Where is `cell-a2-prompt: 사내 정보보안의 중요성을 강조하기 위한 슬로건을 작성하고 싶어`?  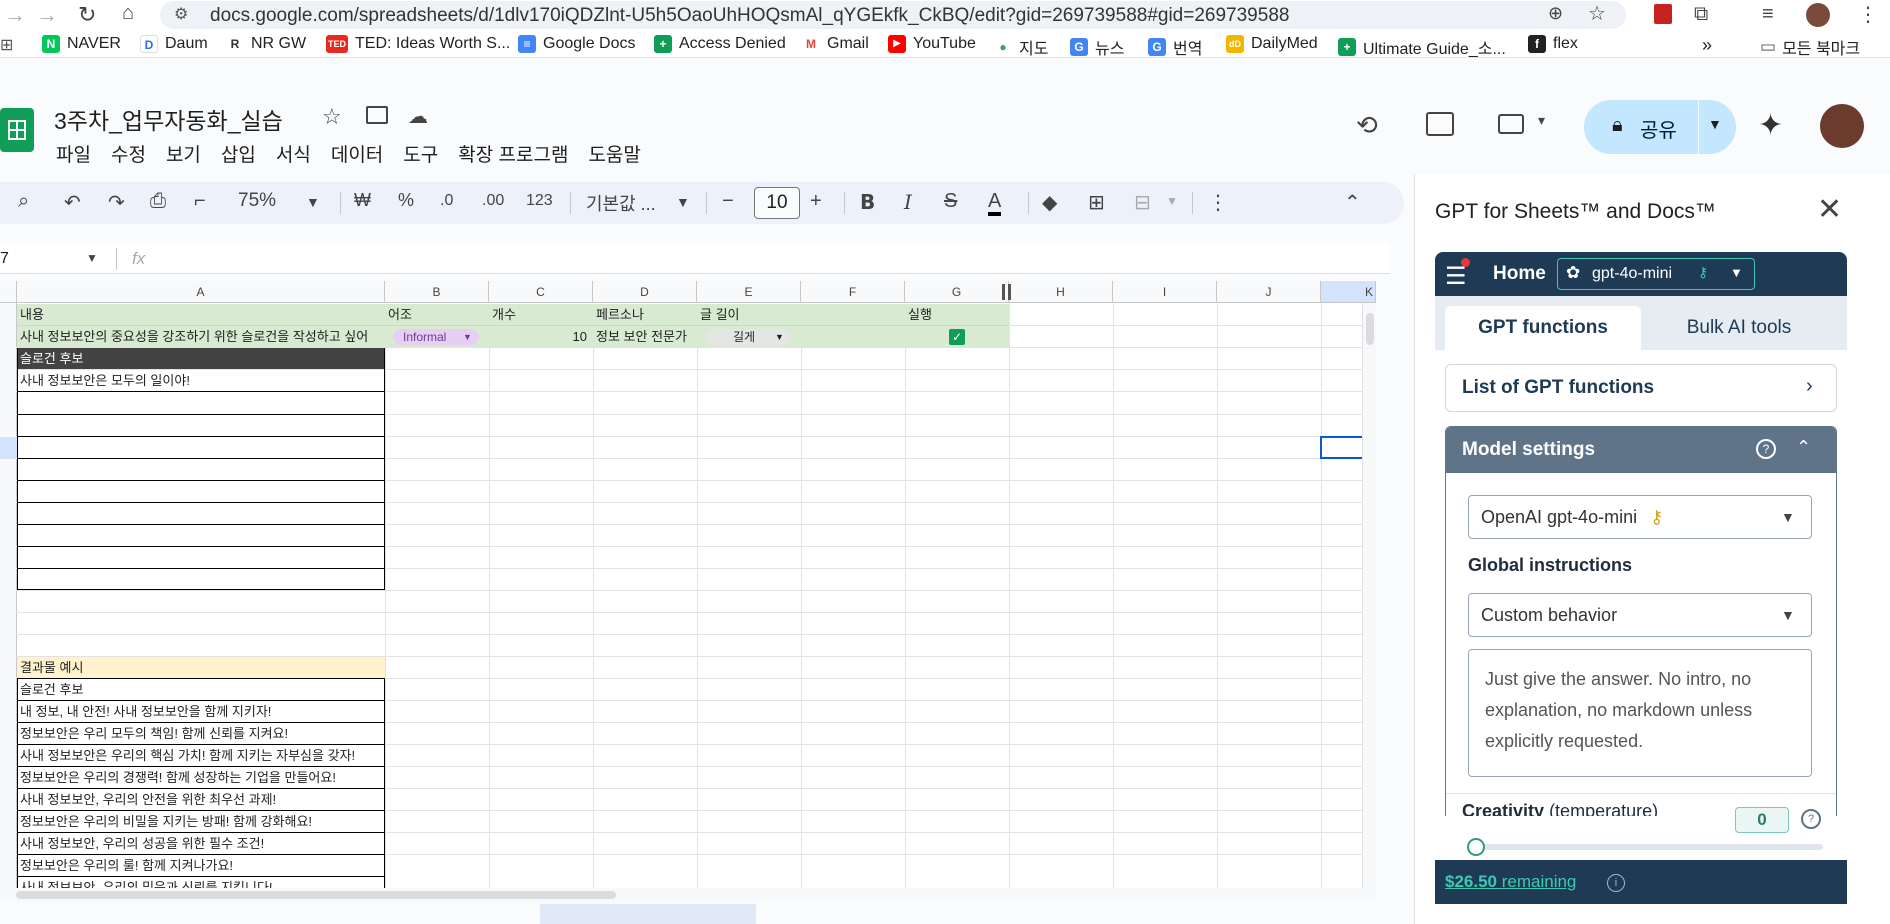 cell-a2-prompt: 사내 정보보안의 중요성을 강조하기 위한 슬로건을 작성하고 싶어 is located at coordinates (201, 336).